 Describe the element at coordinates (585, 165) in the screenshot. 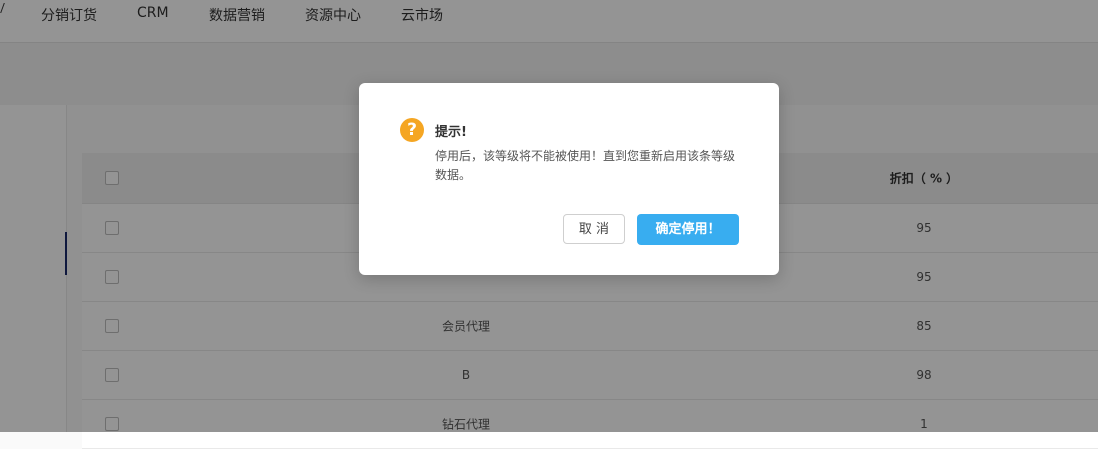

I see `dialog-message: 停用后，该等级将不能被使用！直到您重新启用该条等级数据。` at that location.